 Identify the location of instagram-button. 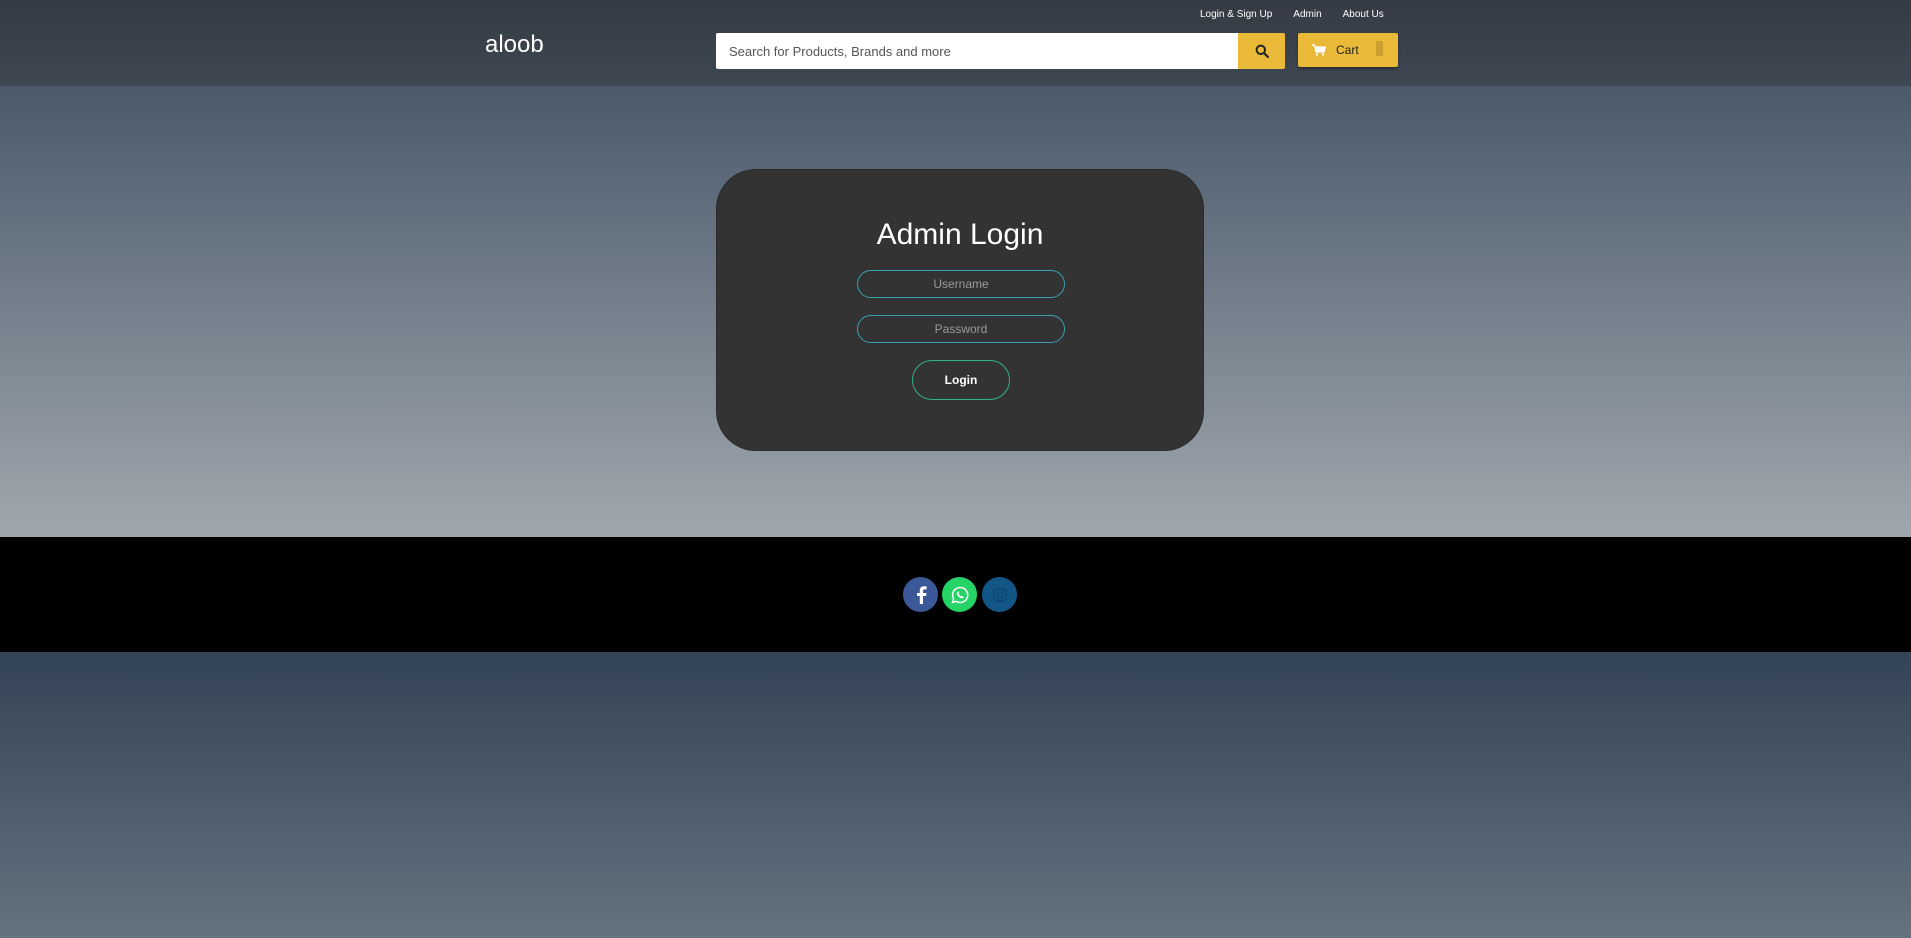
(999, 594).